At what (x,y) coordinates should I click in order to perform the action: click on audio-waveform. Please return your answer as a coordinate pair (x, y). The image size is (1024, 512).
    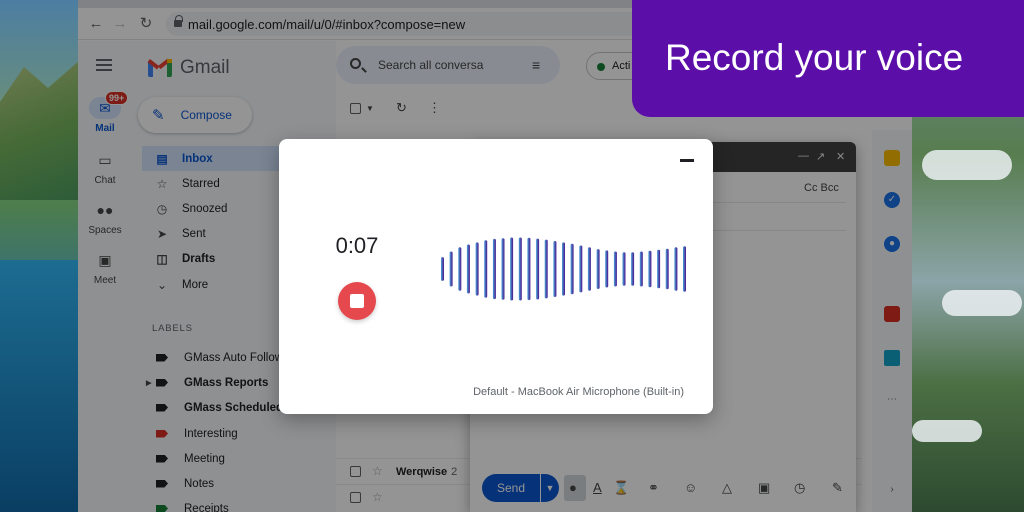
    Looking at the image, I should click on (563, 269).